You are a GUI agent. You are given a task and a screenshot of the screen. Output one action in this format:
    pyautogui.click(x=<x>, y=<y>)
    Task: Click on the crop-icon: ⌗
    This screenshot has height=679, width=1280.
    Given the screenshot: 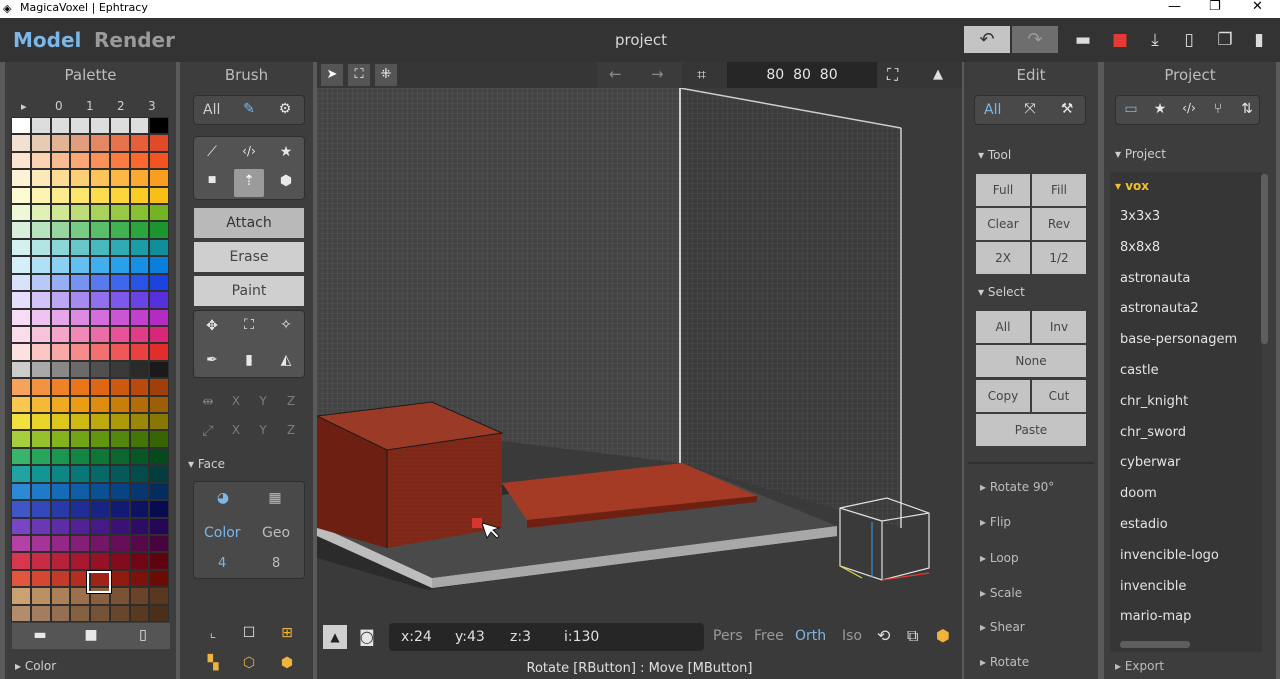 What is the action you would take?
    pyautogui.click(x=701, y=75)
    